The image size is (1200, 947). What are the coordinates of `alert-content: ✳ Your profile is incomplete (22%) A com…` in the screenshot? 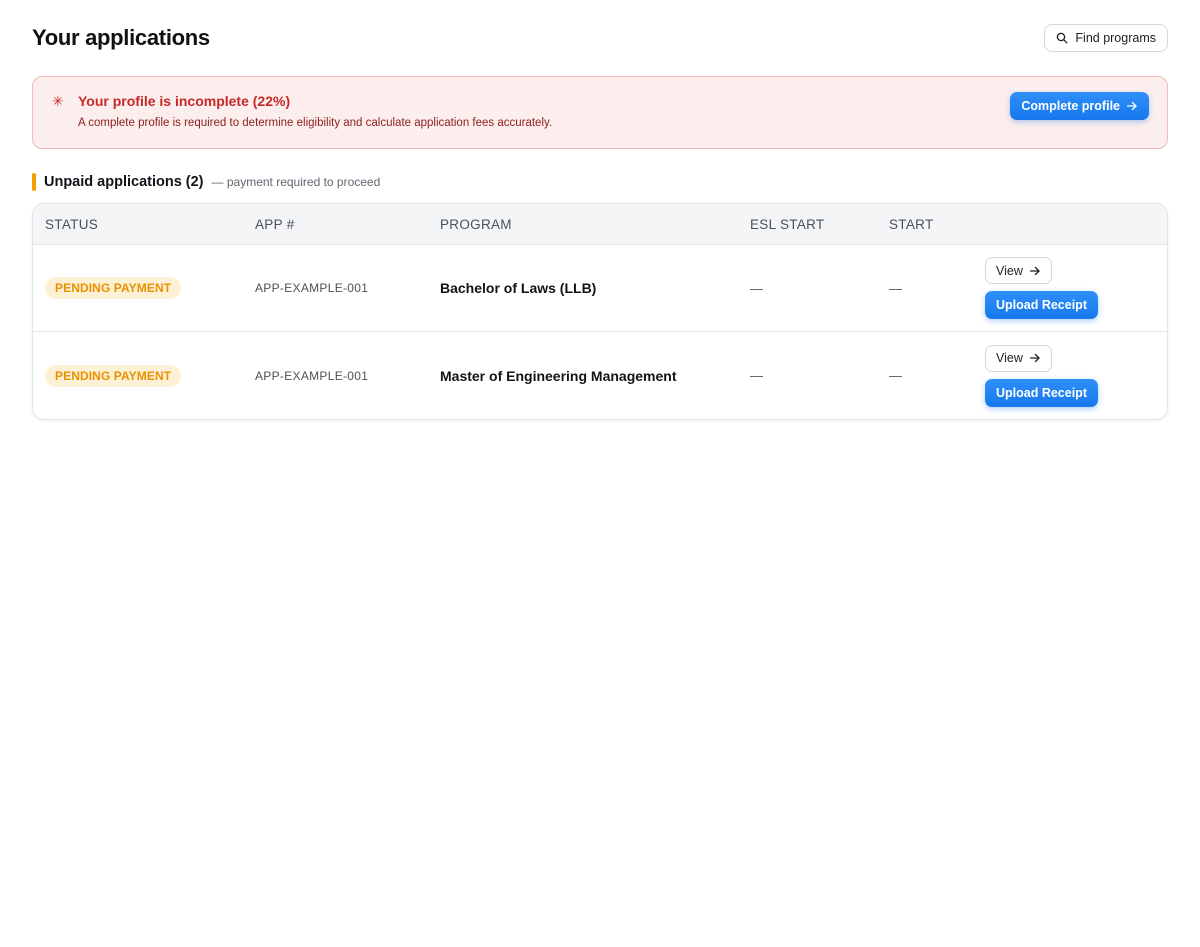 It's located at (302, 111).